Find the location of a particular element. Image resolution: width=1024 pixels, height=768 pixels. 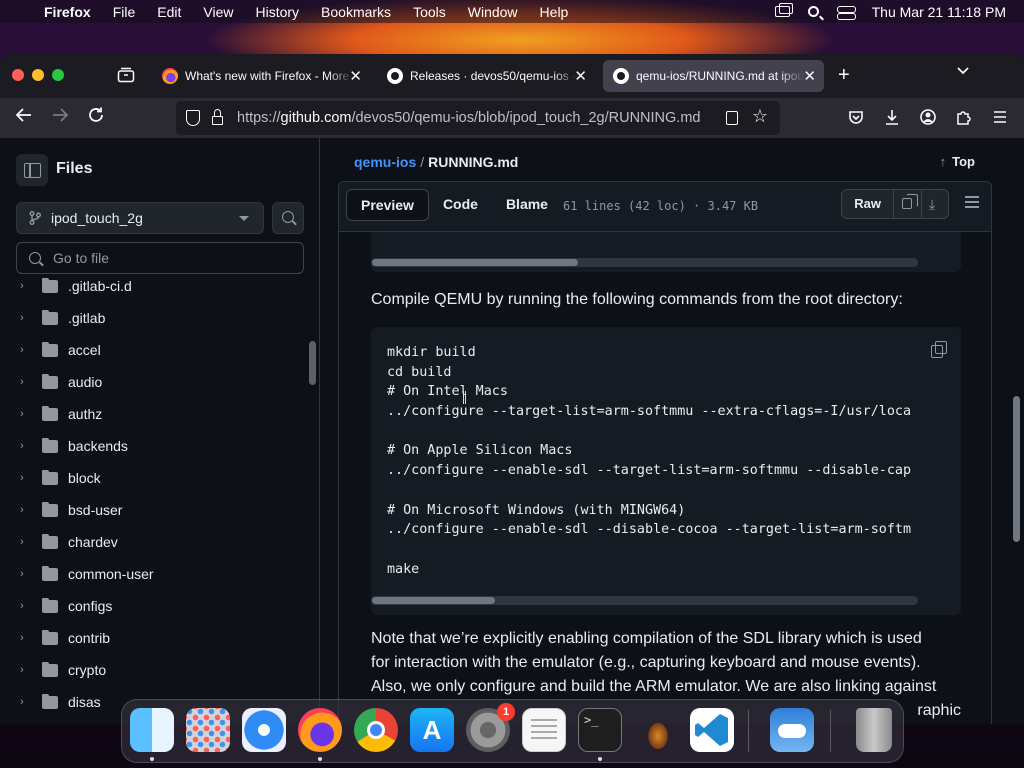

outline-list-icon is located at coordinates (972, 202).